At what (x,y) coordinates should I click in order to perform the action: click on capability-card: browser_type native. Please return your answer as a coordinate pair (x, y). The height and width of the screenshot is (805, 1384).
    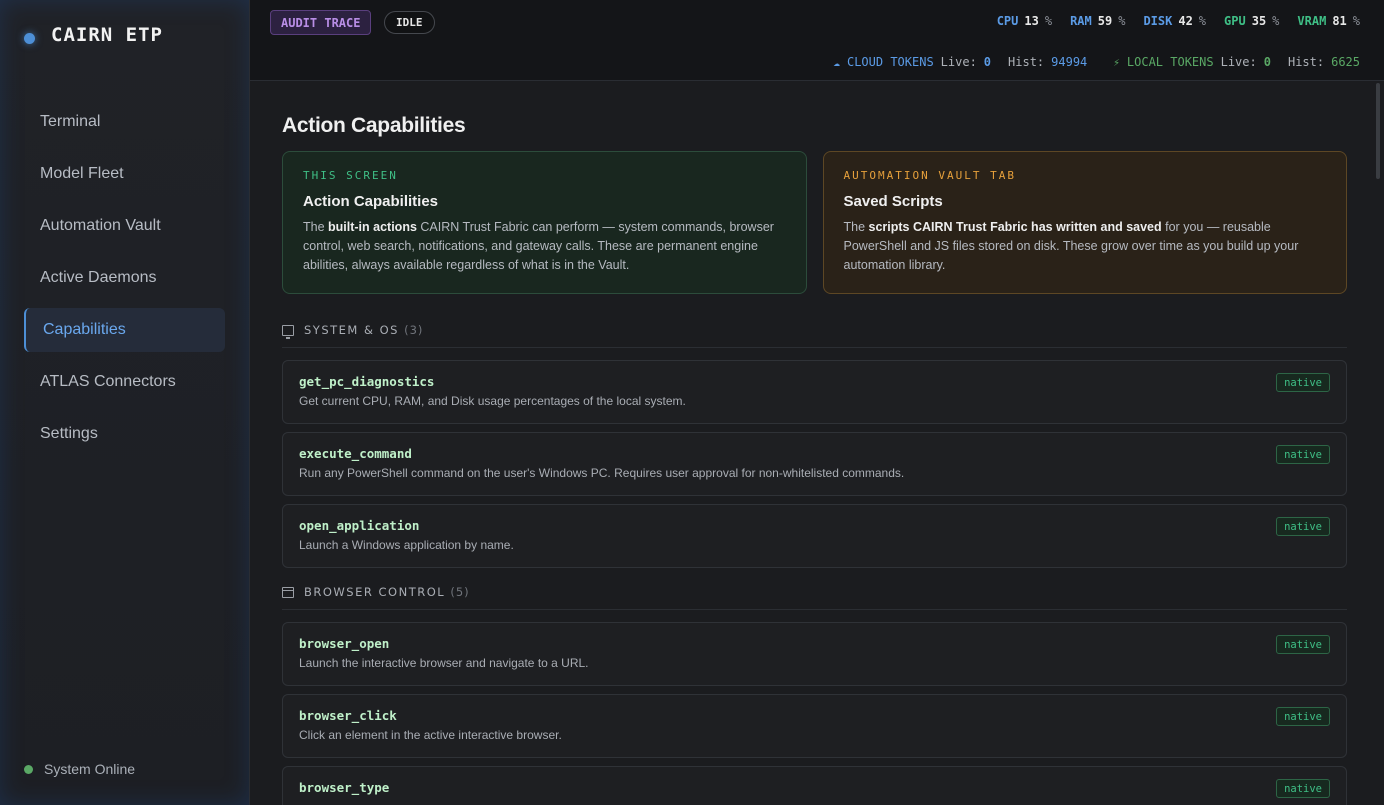
    Looking at the image, I should click on (814, 785).